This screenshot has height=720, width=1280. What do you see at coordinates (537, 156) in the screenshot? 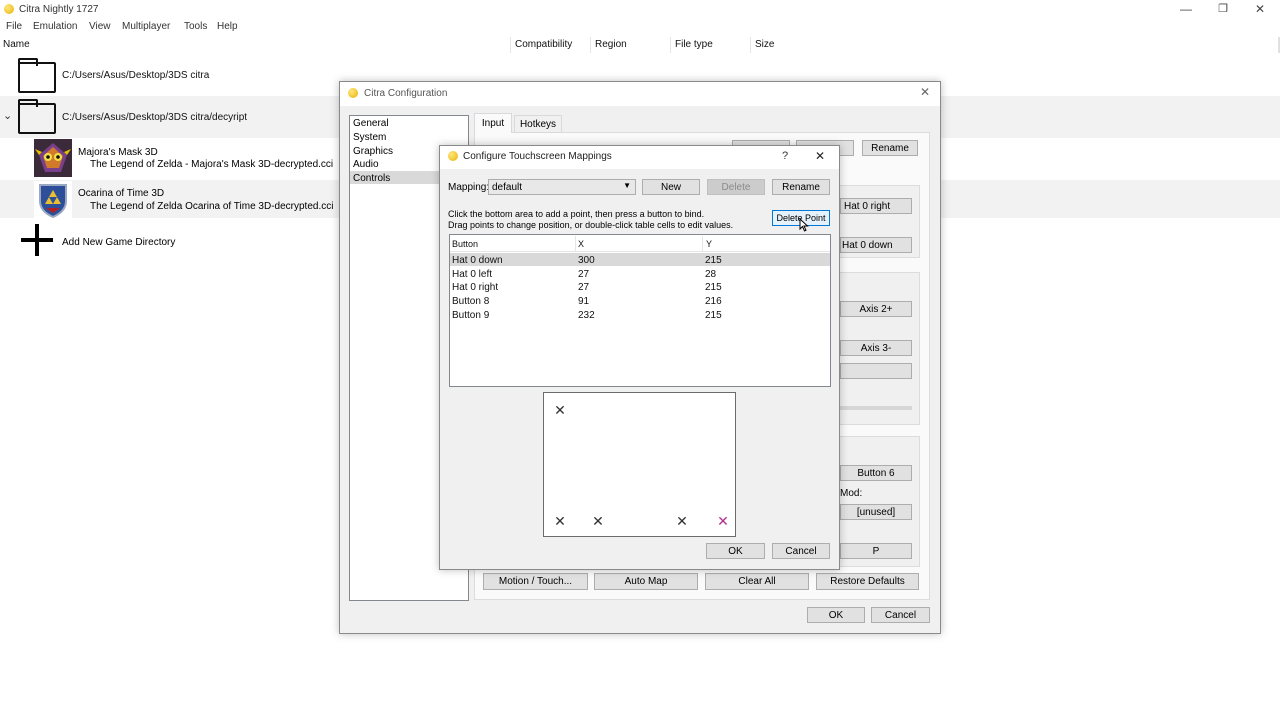
I see `touchscreen-dialog-title: Configure Touchscreen Mappings` at bounding box center [537, 156].